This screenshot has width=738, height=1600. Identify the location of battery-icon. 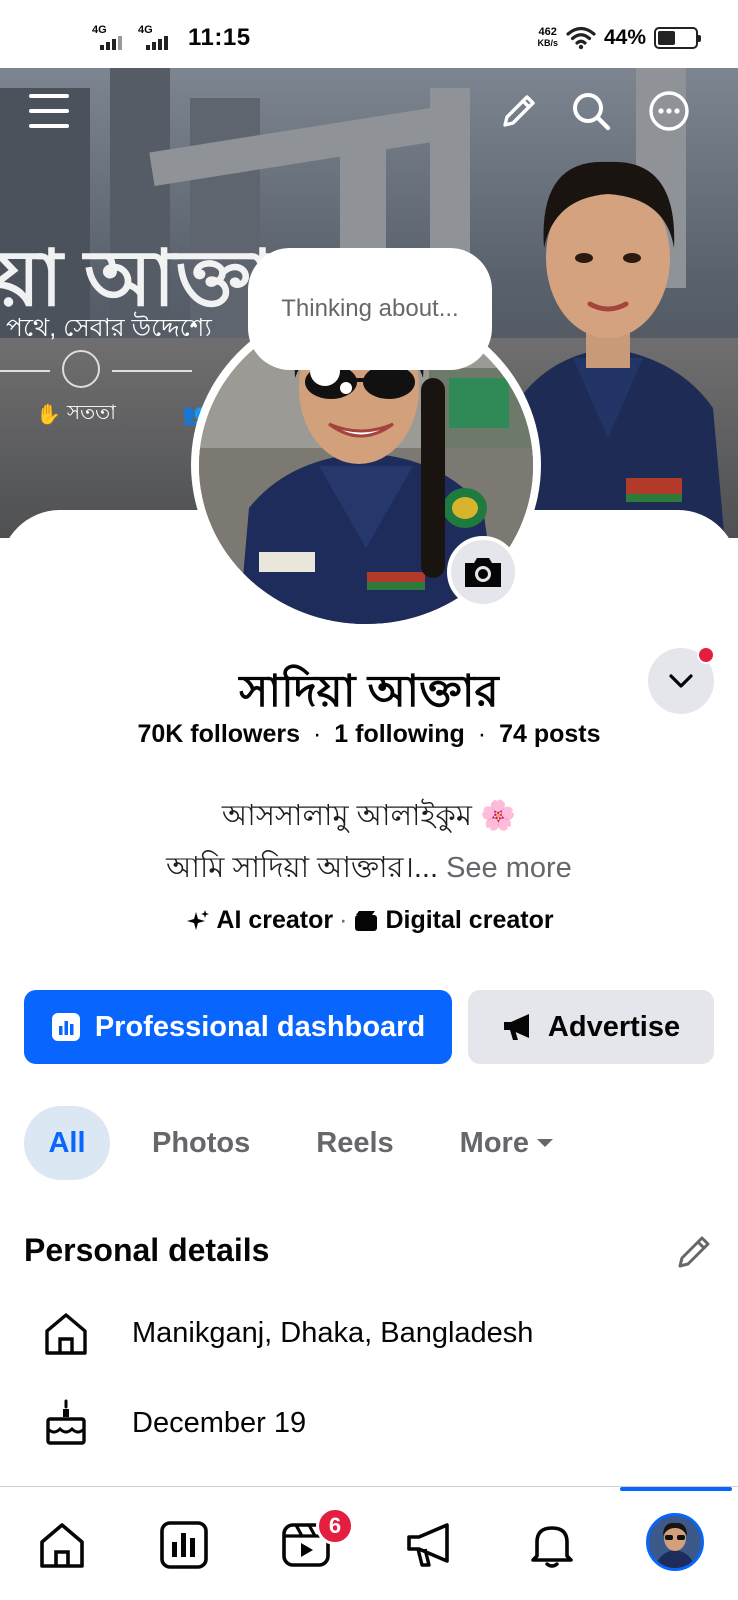
(677, 38).